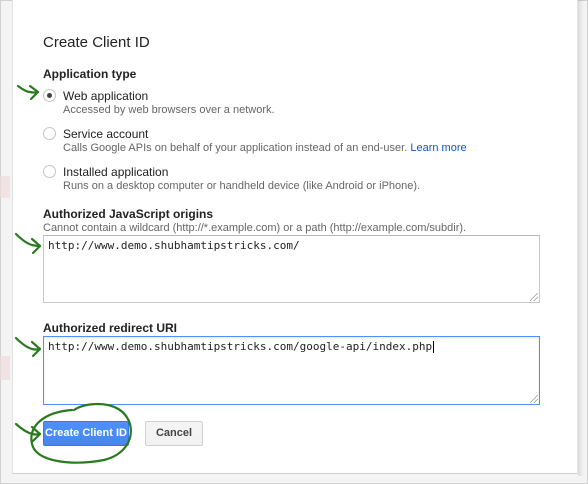  Describe the element at coordinates (174, 433) in the screenshot. I see `cancel-button: Cancel` at that location.